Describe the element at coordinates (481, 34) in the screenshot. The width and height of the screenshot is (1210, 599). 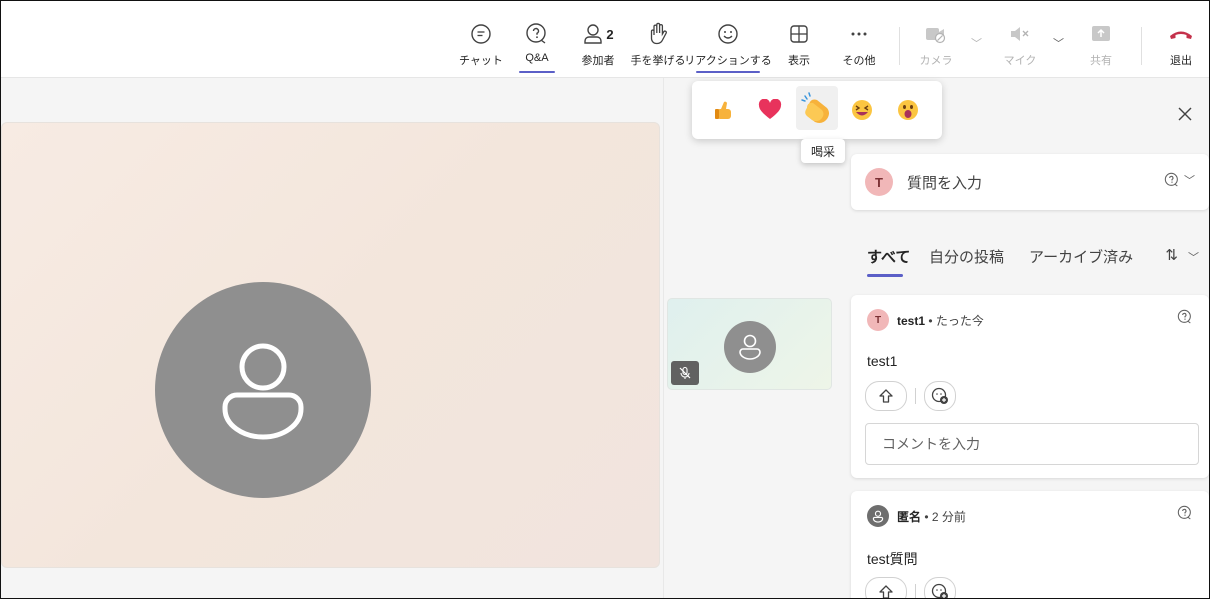
I see `chat-icon` at that location.